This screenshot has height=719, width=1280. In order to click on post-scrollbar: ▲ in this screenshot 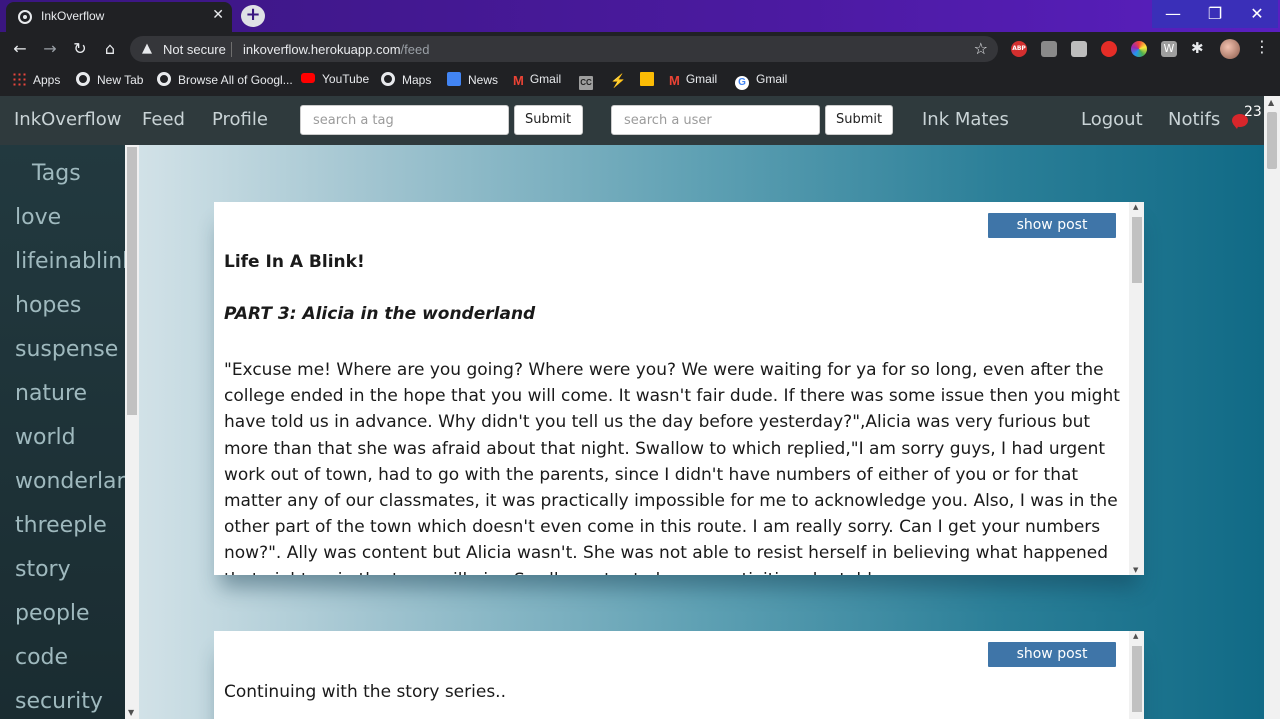, I will do `click(1136, 675)`.